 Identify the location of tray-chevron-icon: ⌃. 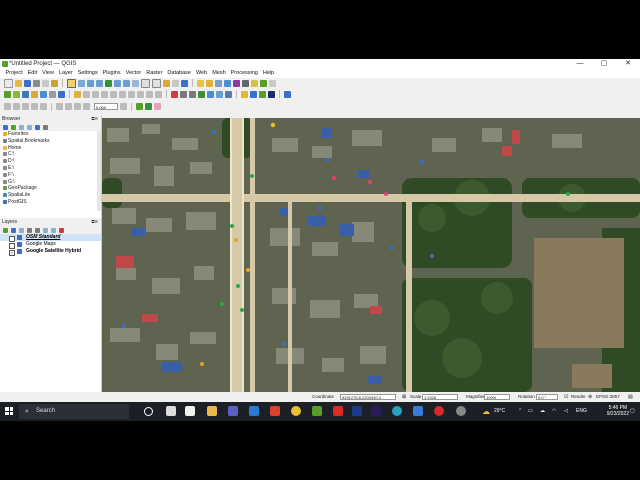
(520, 411).